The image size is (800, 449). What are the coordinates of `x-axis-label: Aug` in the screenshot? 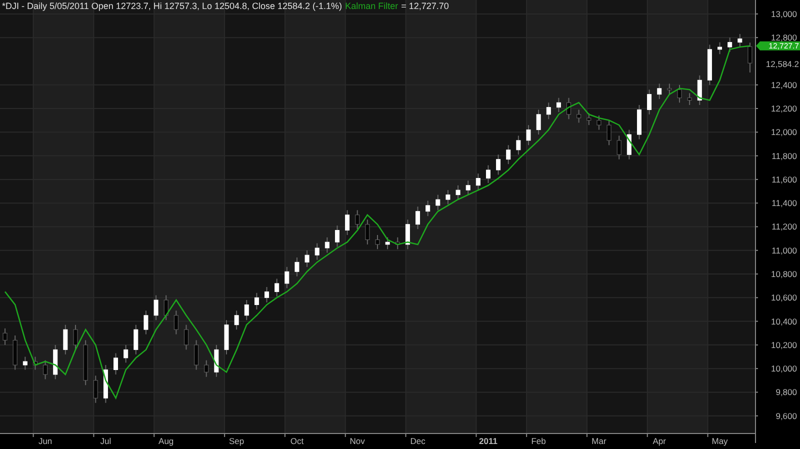 It's located at (166, 441).